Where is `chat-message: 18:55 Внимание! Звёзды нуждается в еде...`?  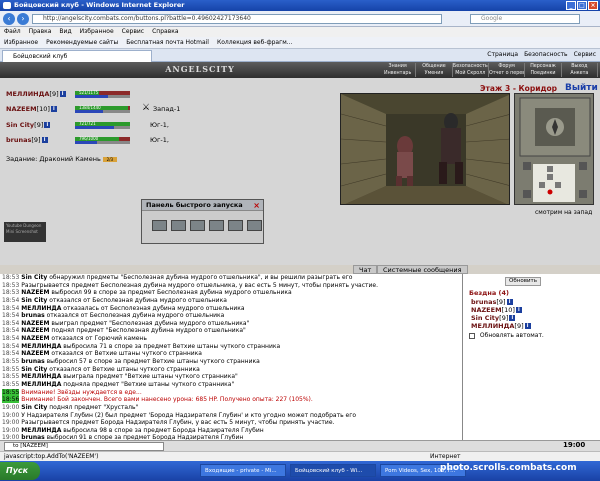 chat-message: 18:55 Внимание! Звёзды нуждается в еде... is located at coordinates (231, 392).